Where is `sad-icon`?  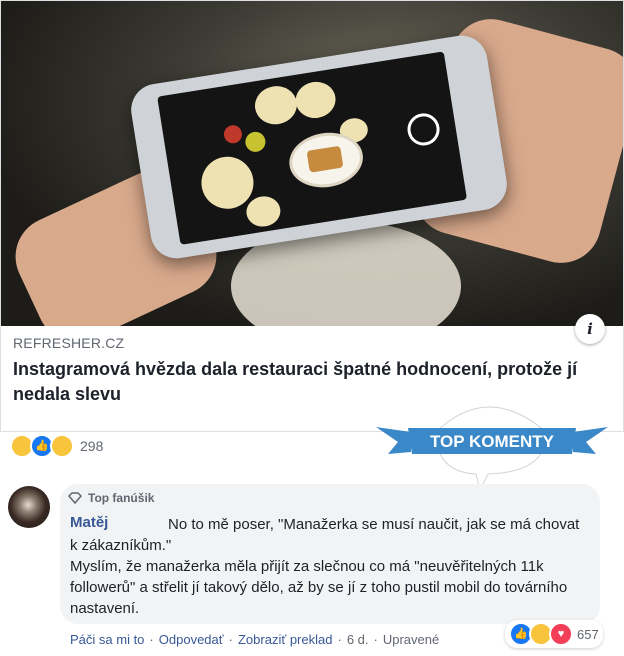
sad-icon is located at coordinates (62, 446).